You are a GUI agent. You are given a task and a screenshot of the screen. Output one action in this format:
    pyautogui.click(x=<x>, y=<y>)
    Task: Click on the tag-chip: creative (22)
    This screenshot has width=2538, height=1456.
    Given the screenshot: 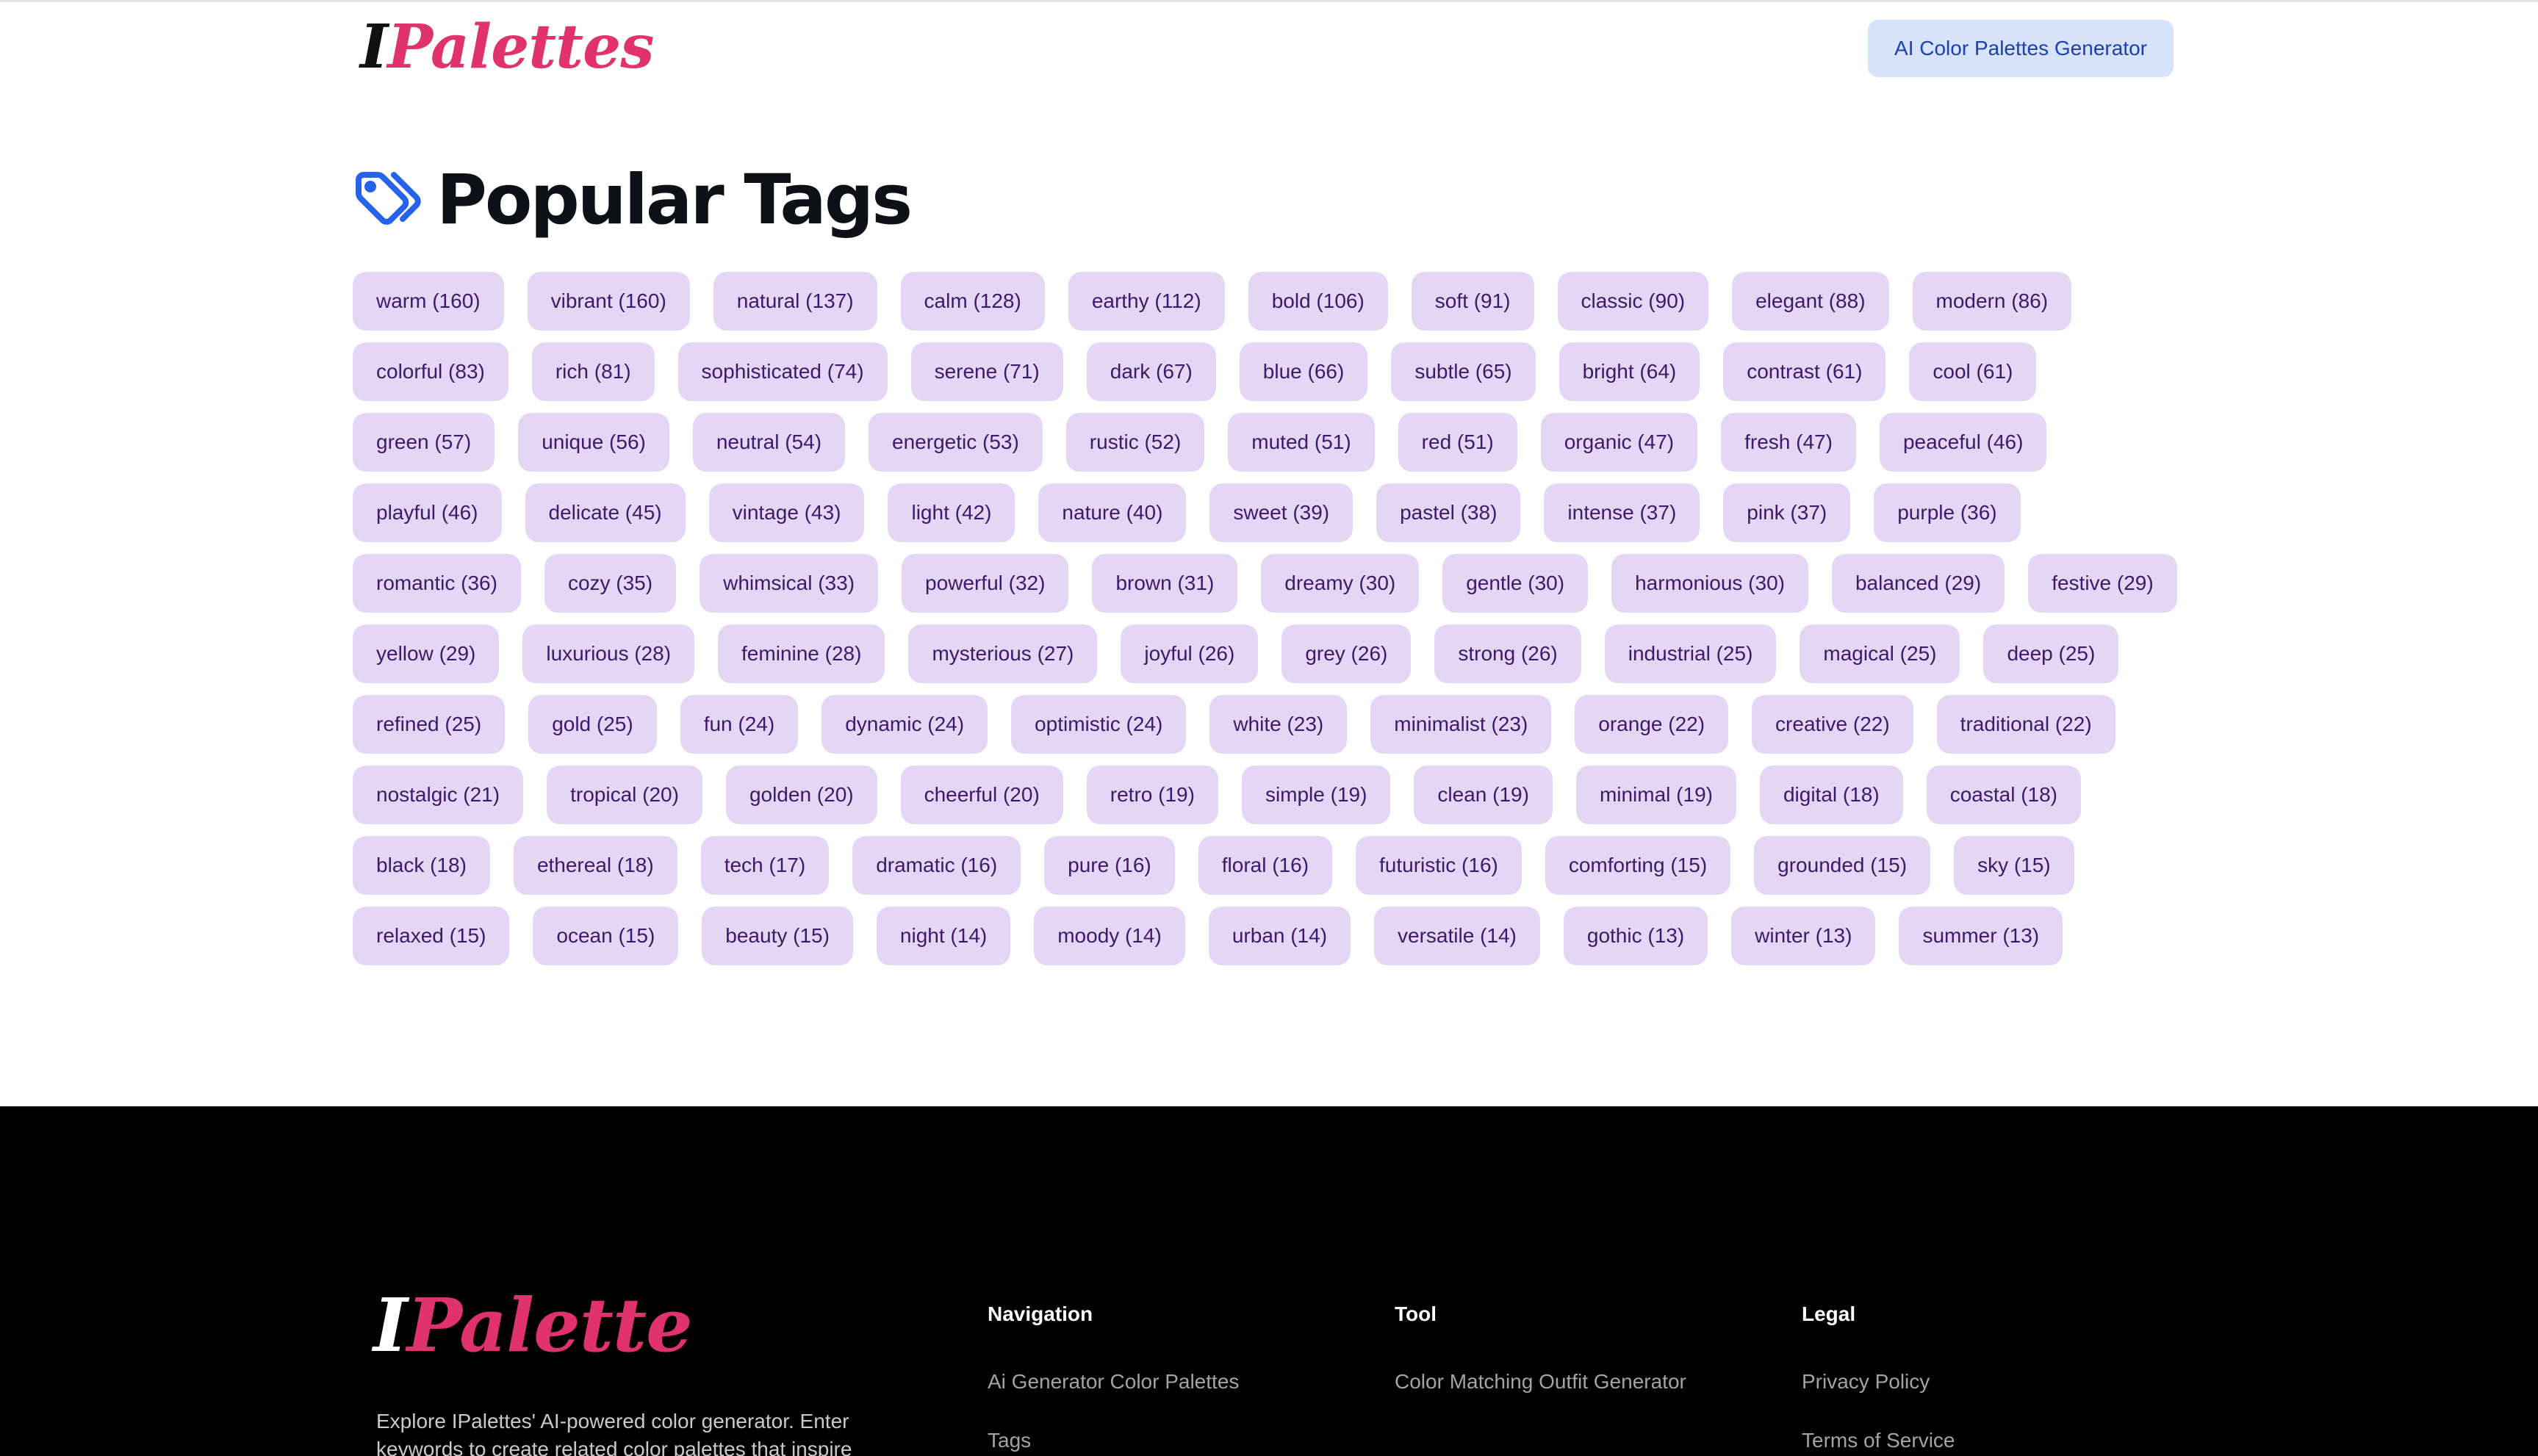 What is the action you would take?
    pyautogui.click(x=1832, y=724)
    